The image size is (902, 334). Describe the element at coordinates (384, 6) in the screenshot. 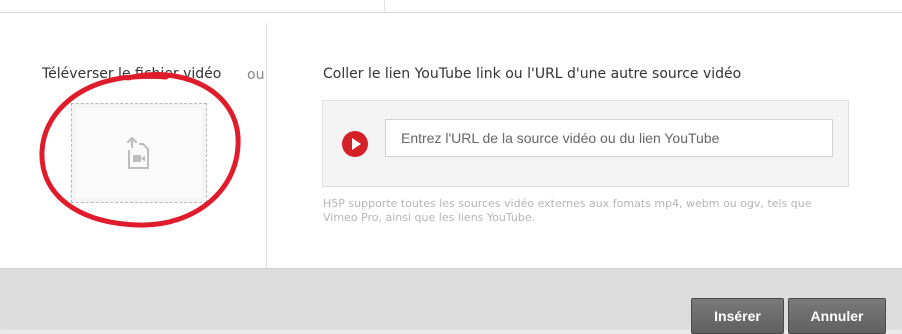

I see `background-divider` at that location.